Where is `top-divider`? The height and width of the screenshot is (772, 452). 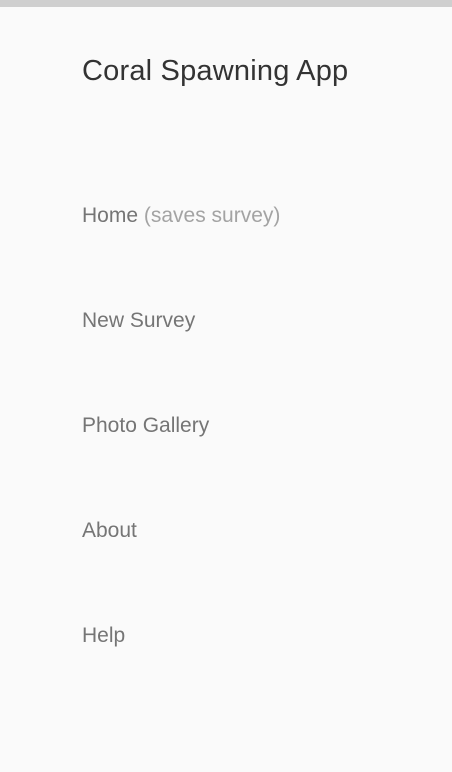
top-divider is located at coordinates (226, 3).